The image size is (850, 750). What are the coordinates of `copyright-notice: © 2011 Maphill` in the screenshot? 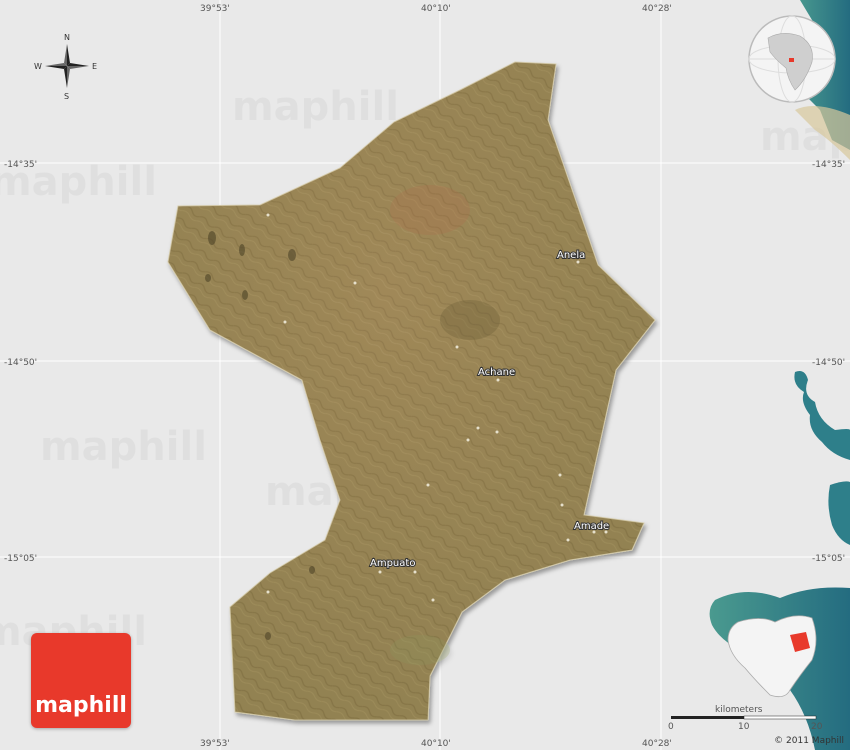 It's located at (809, 741).